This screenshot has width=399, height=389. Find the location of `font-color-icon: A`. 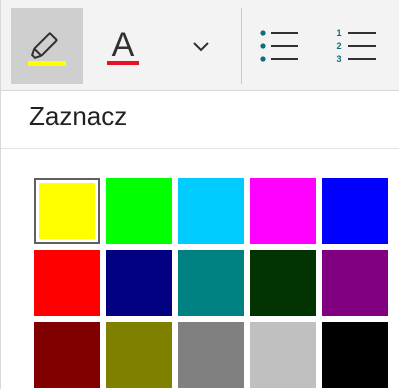

font-color-icon: A is located at coordinates (123, 45).